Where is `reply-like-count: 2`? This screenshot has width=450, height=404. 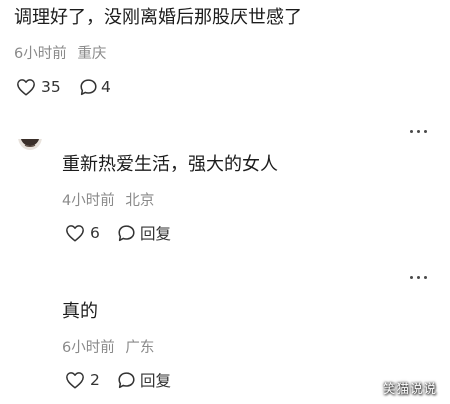
reply-like-count: 2 is located at coordinates (95, 380).